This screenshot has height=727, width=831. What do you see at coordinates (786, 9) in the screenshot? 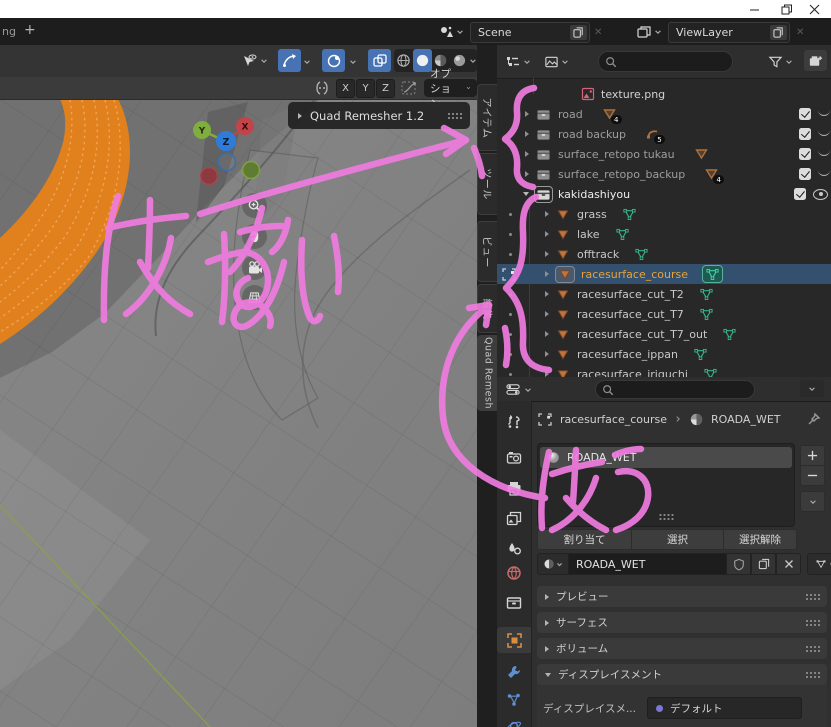
I see `restore-button` at bounding box center [786, 9].